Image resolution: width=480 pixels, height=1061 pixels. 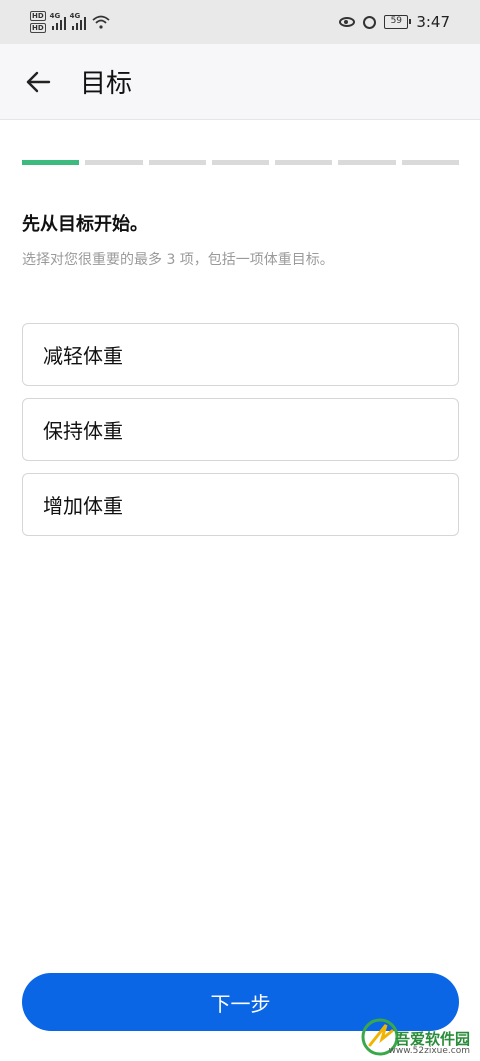 What do you see at coordinates (240, 429) in the screenshot?
I see `option-maintain-weight: 保持体重` at bounding box center [240, 429].